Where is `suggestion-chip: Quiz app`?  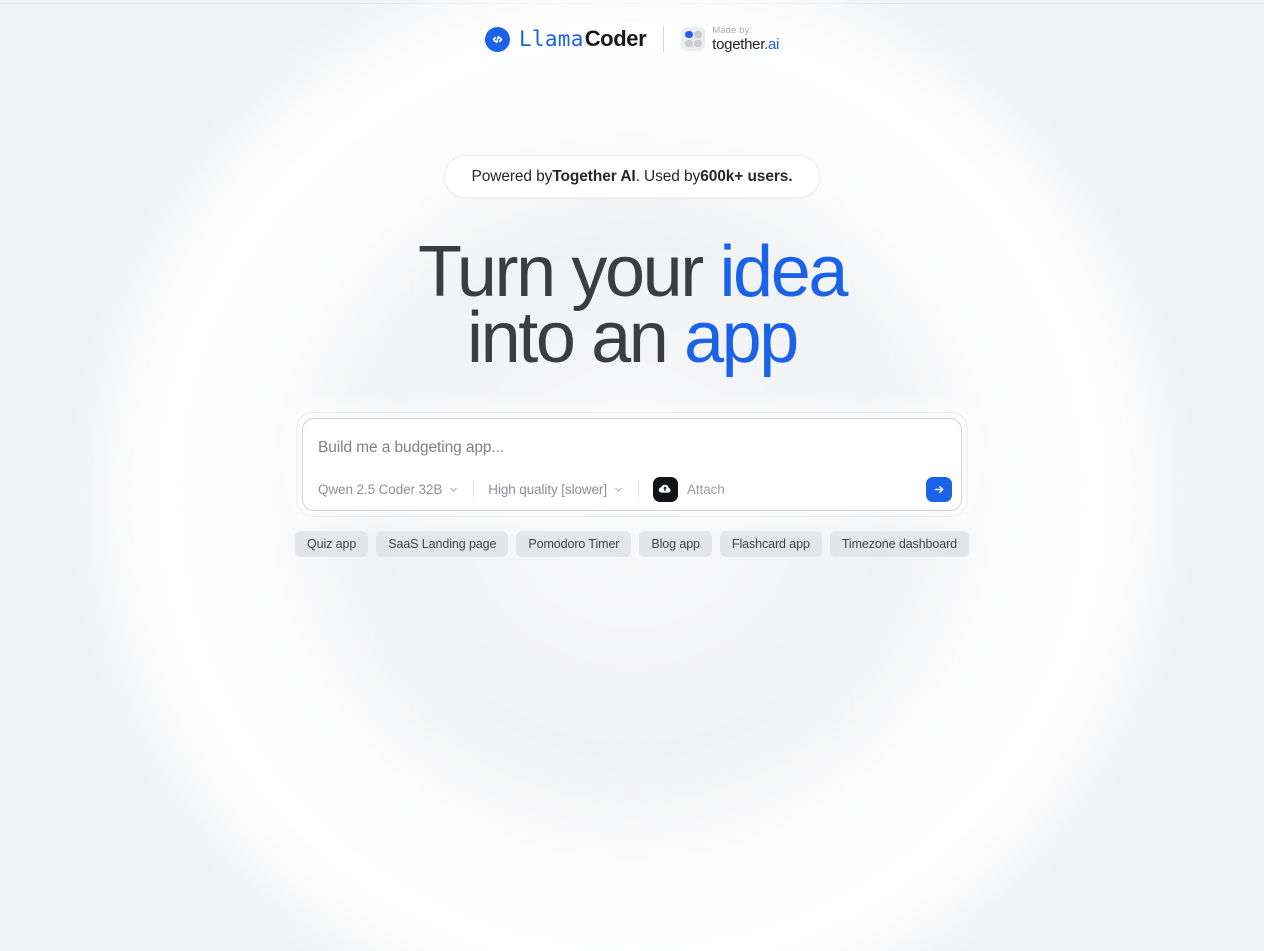
suggestion-chip: Quiz app is located at coordinates (332, 544).